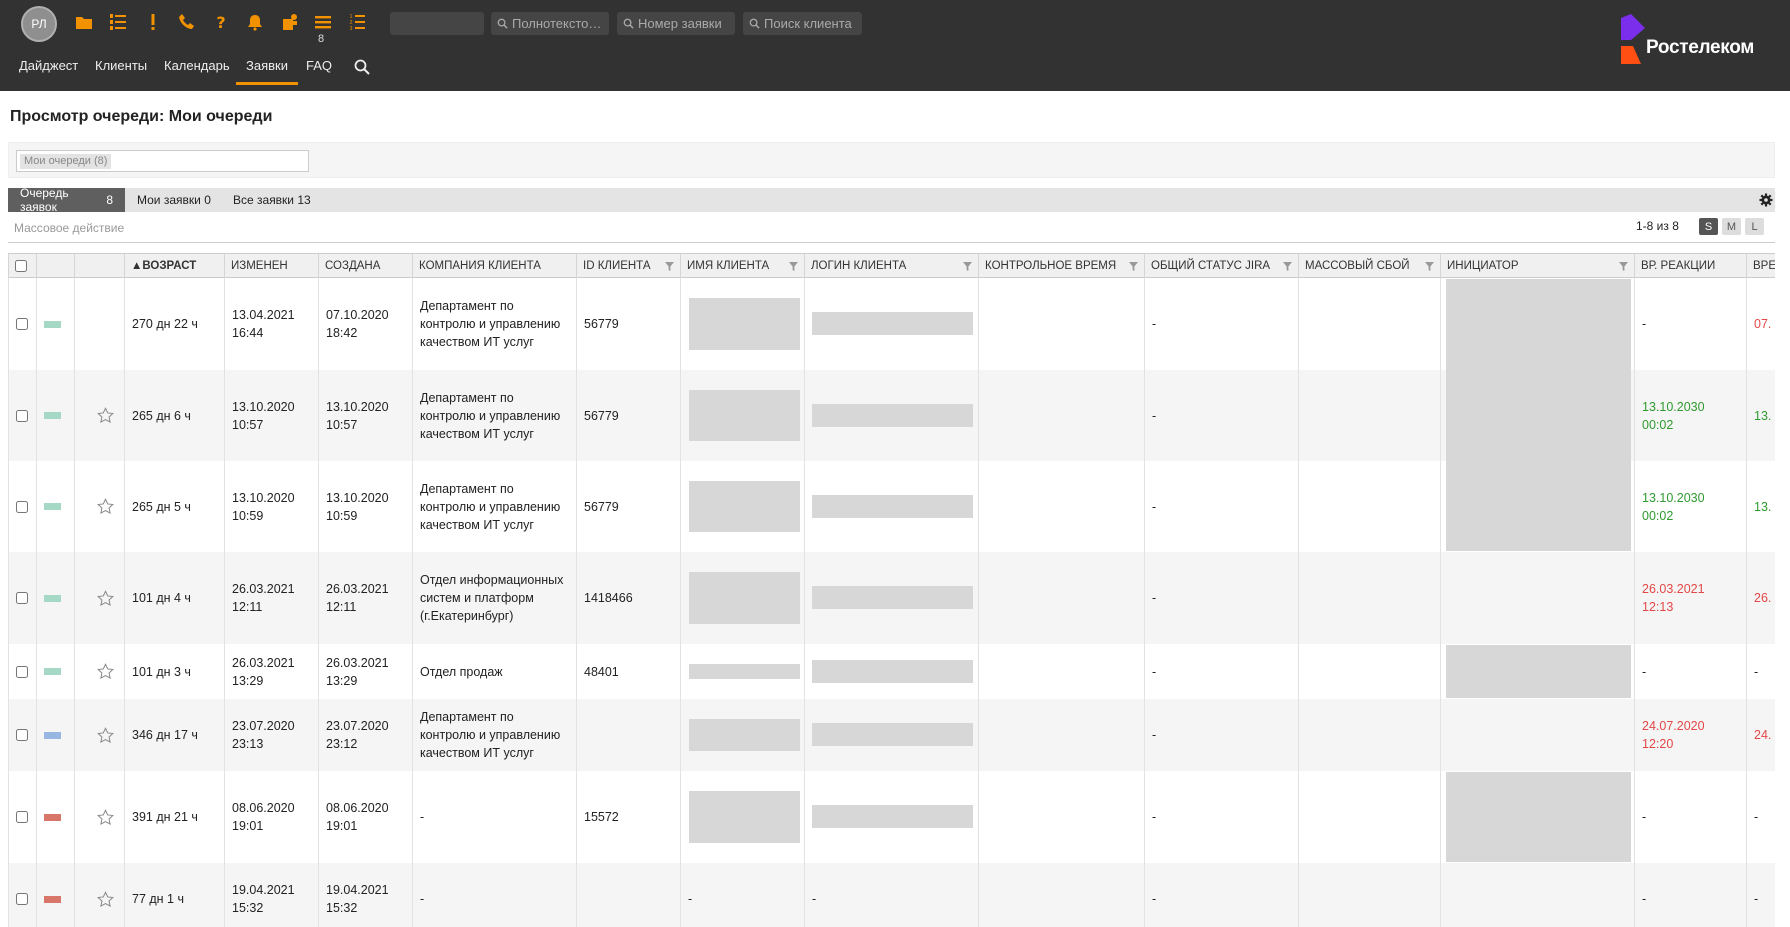  I want to click on nav-calendar: Календарь, so click(197, 71).